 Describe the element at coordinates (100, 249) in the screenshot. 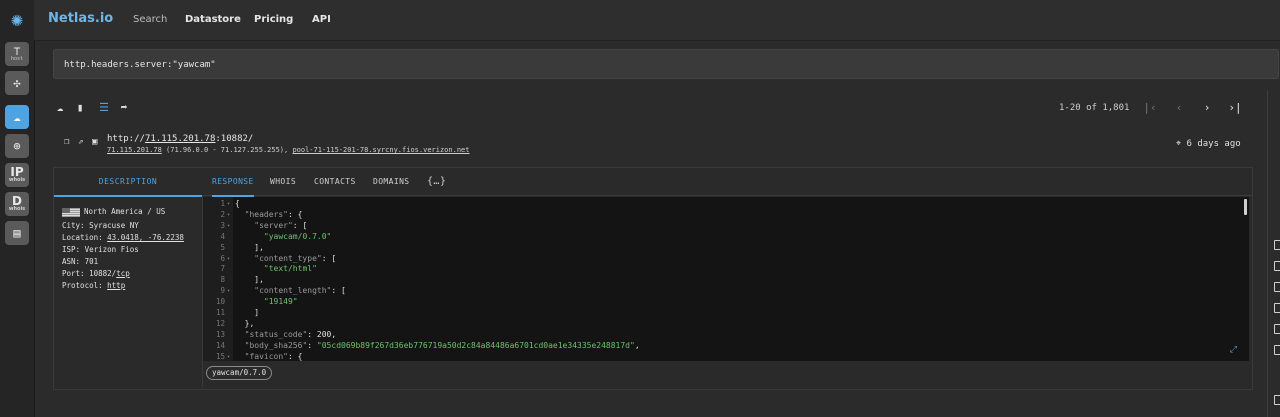

I see `isp-row: ISP: Verizon Fios` at that location.